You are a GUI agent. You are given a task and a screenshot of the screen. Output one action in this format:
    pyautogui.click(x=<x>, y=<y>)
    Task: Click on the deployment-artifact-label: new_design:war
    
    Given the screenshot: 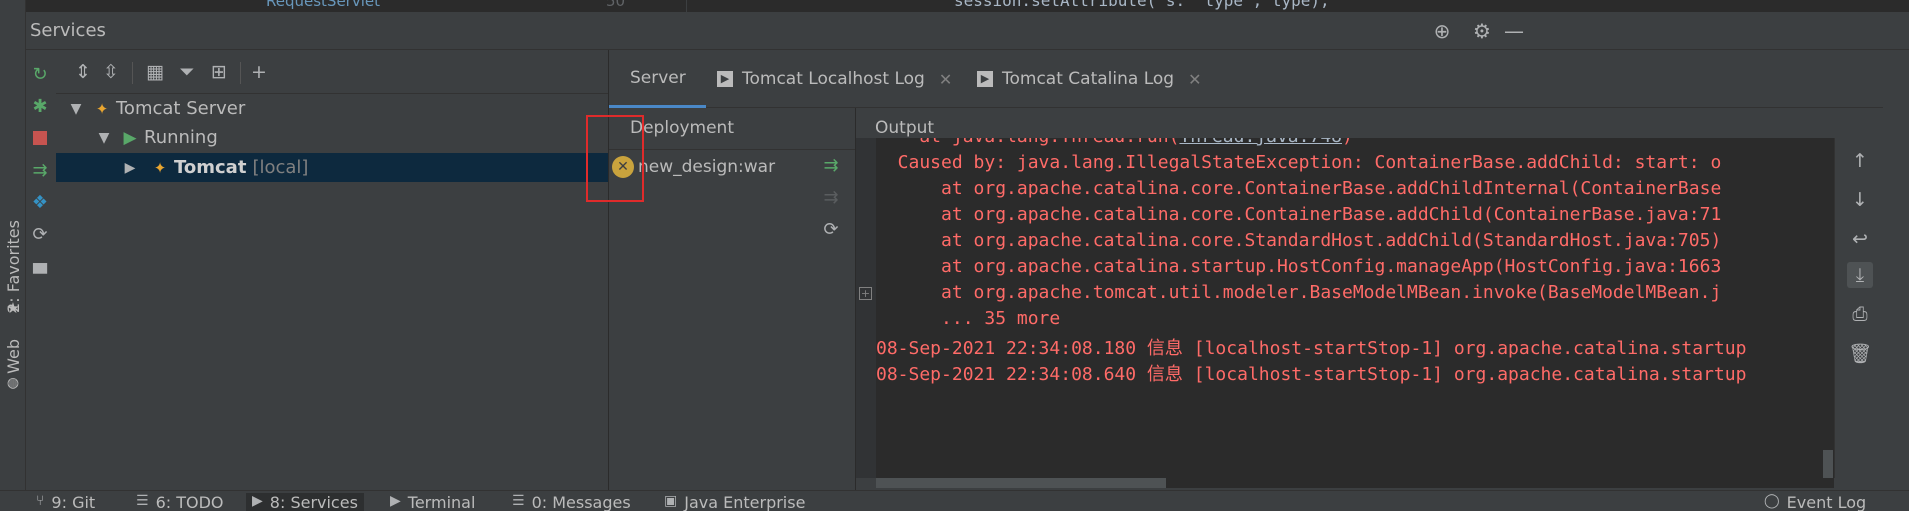 What is the action you would take?
    pyautogui.click(x=707, y=167)
    